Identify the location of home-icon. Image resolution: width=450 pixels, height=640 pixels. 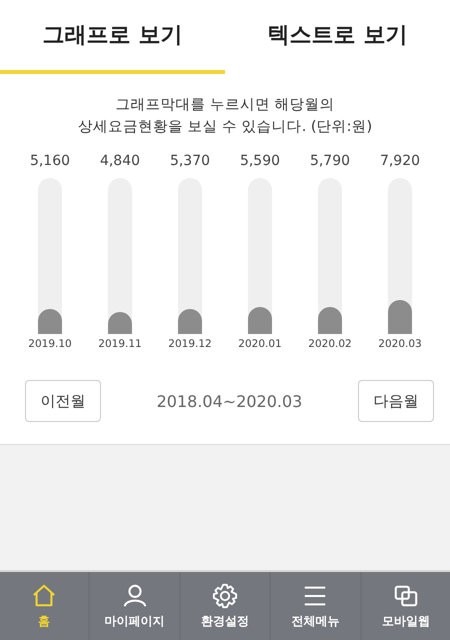
(44, 595).